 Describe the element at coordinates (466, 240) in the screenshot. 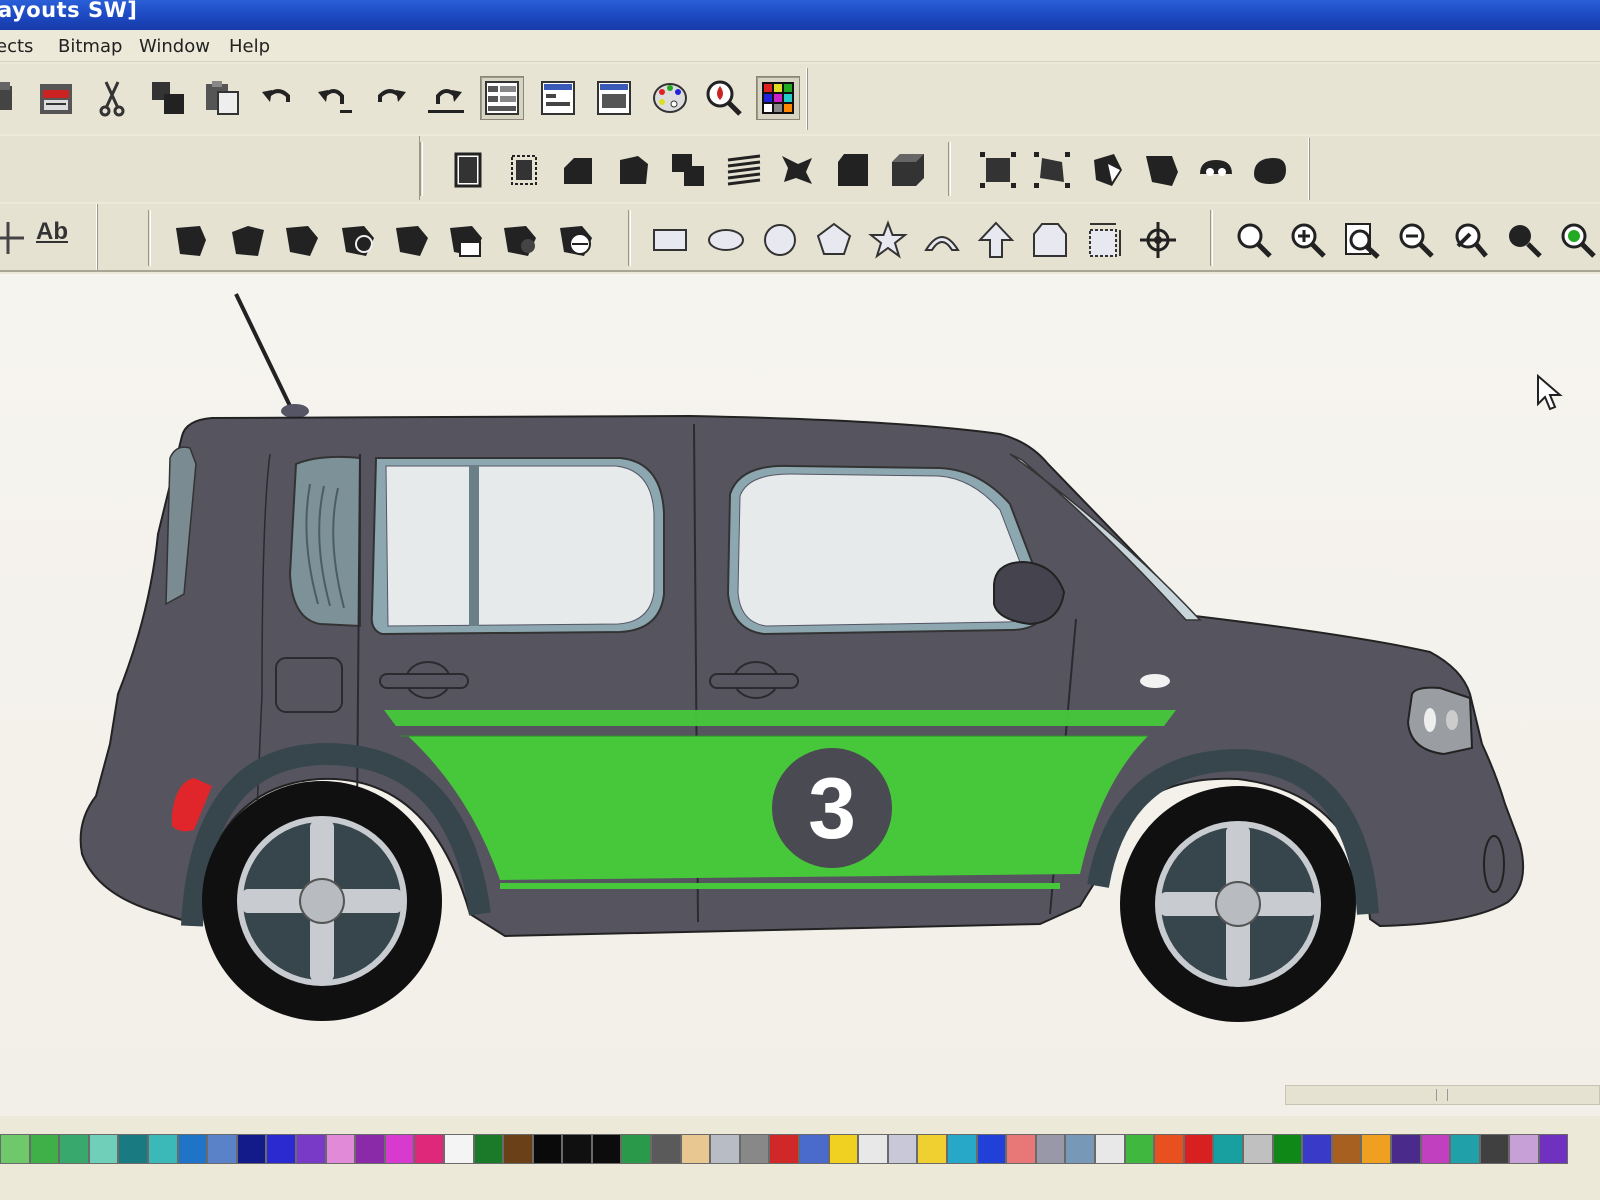

I see `node-smooth-icon` at that location.